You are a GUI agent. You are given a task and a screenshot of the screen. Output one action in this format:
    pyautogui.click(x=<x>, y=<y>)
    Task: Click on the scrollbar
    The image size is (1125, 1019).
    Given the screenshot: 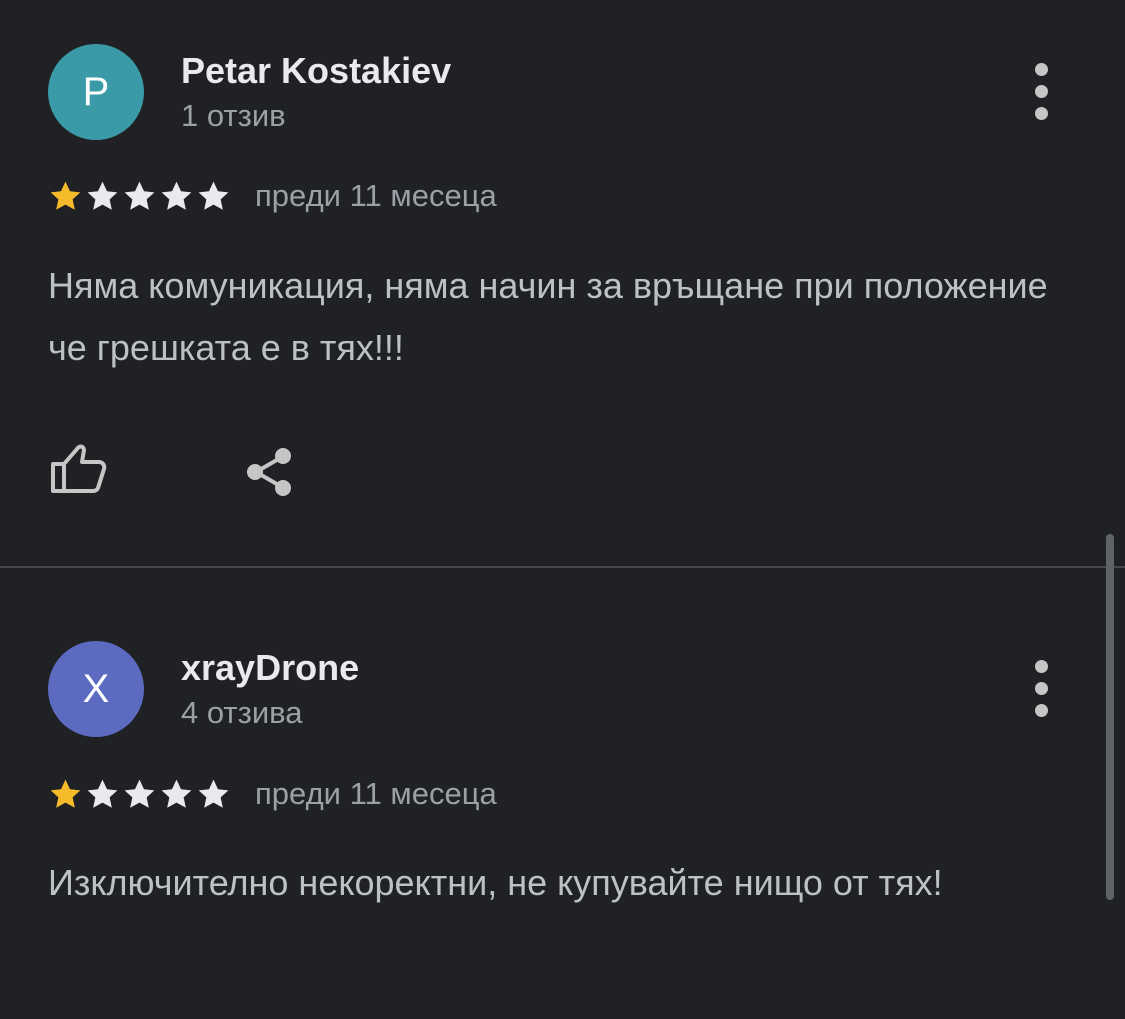 What is the action you would take?
    pyautogui.click(x=1110, y=717)
    